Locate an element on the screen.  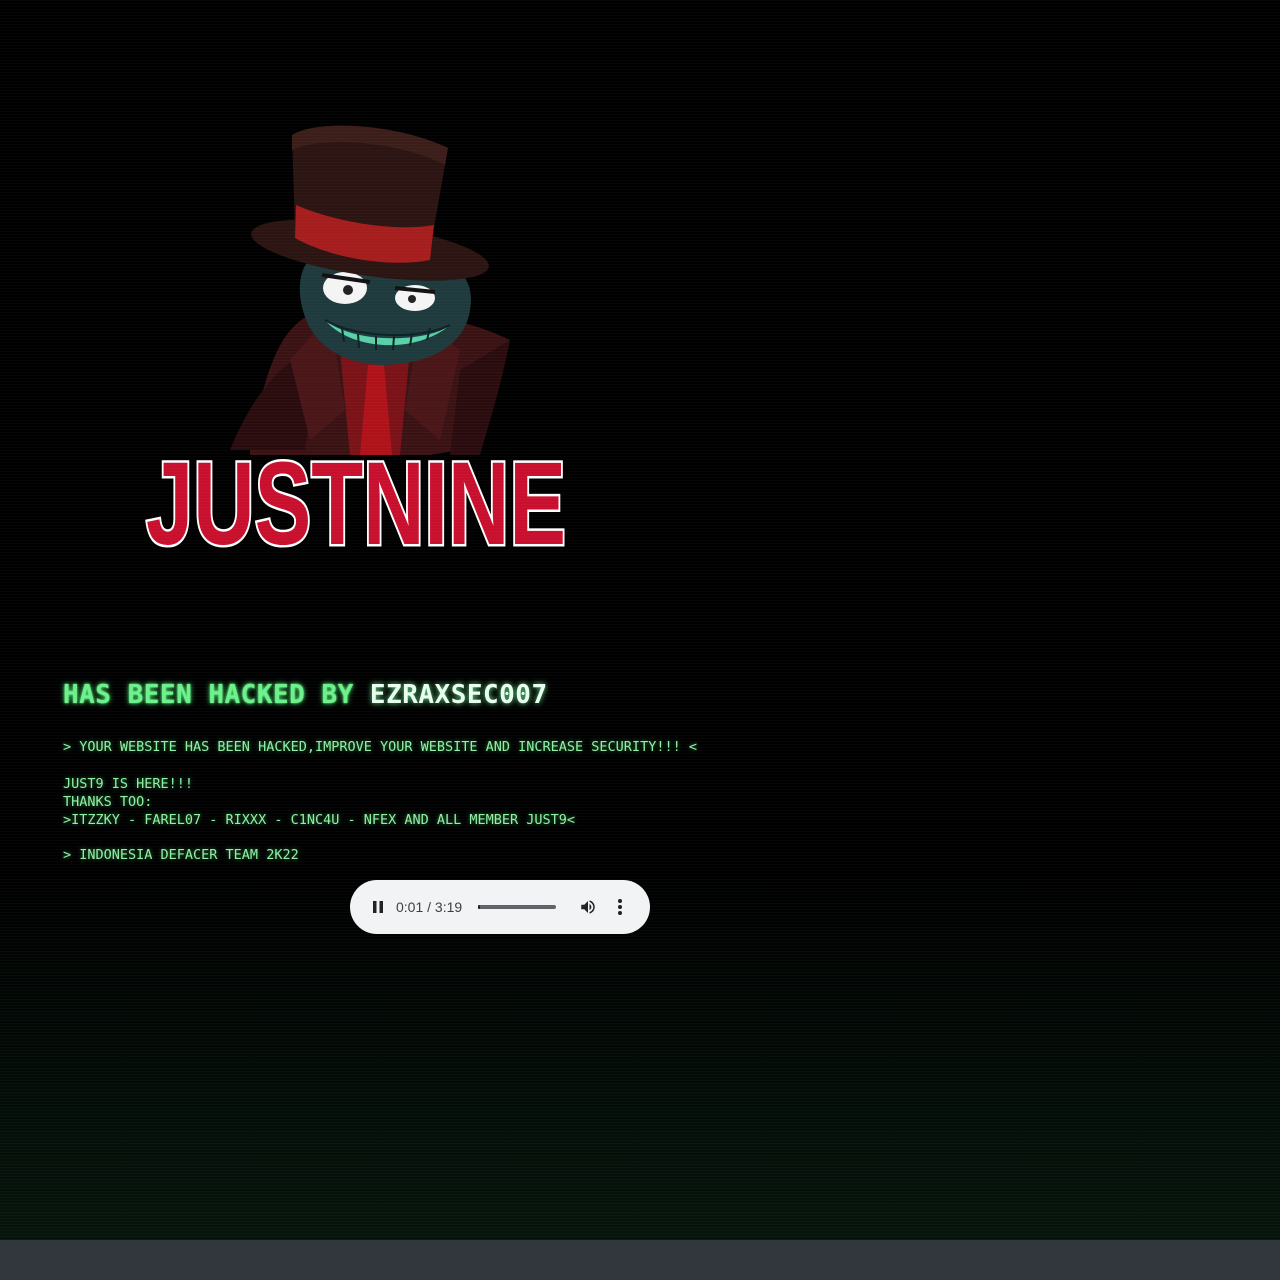
justnine-logo-art: JUSTNINE JUSTNINE is located at coordinates (359, 506).